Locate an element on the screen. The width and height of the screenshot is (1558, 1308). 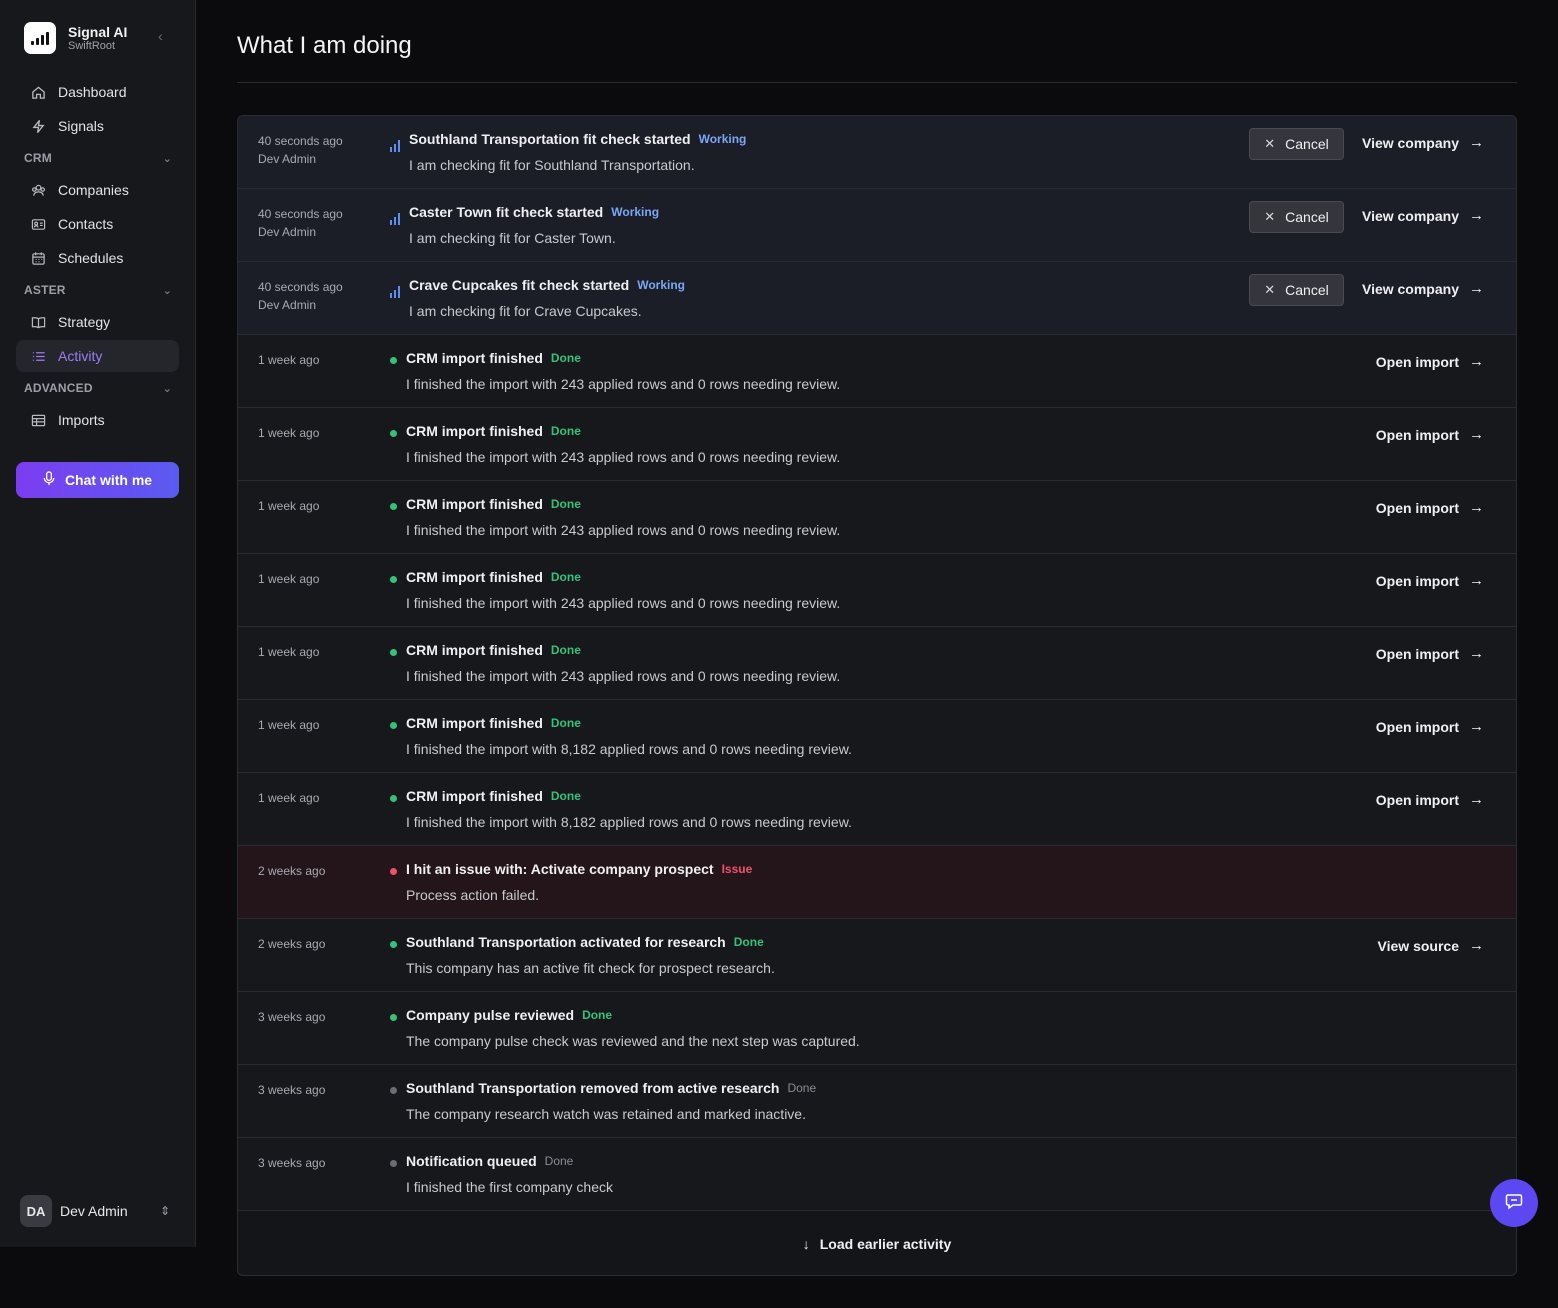
nav-strategy: Strategy is located at coordinates (97, 322).